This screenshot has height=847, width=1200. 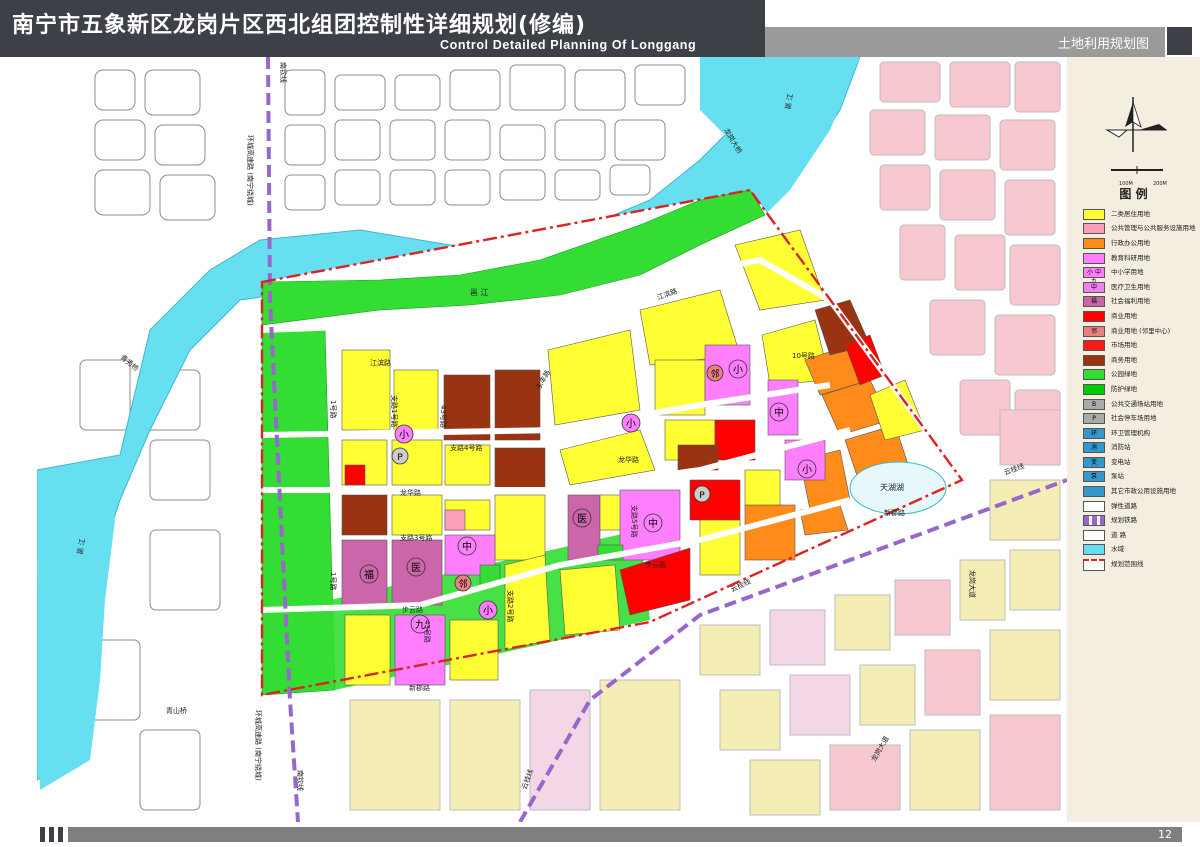 I want to click on legend-item: P 社会停车场用地, so click(x=1139, y=418).